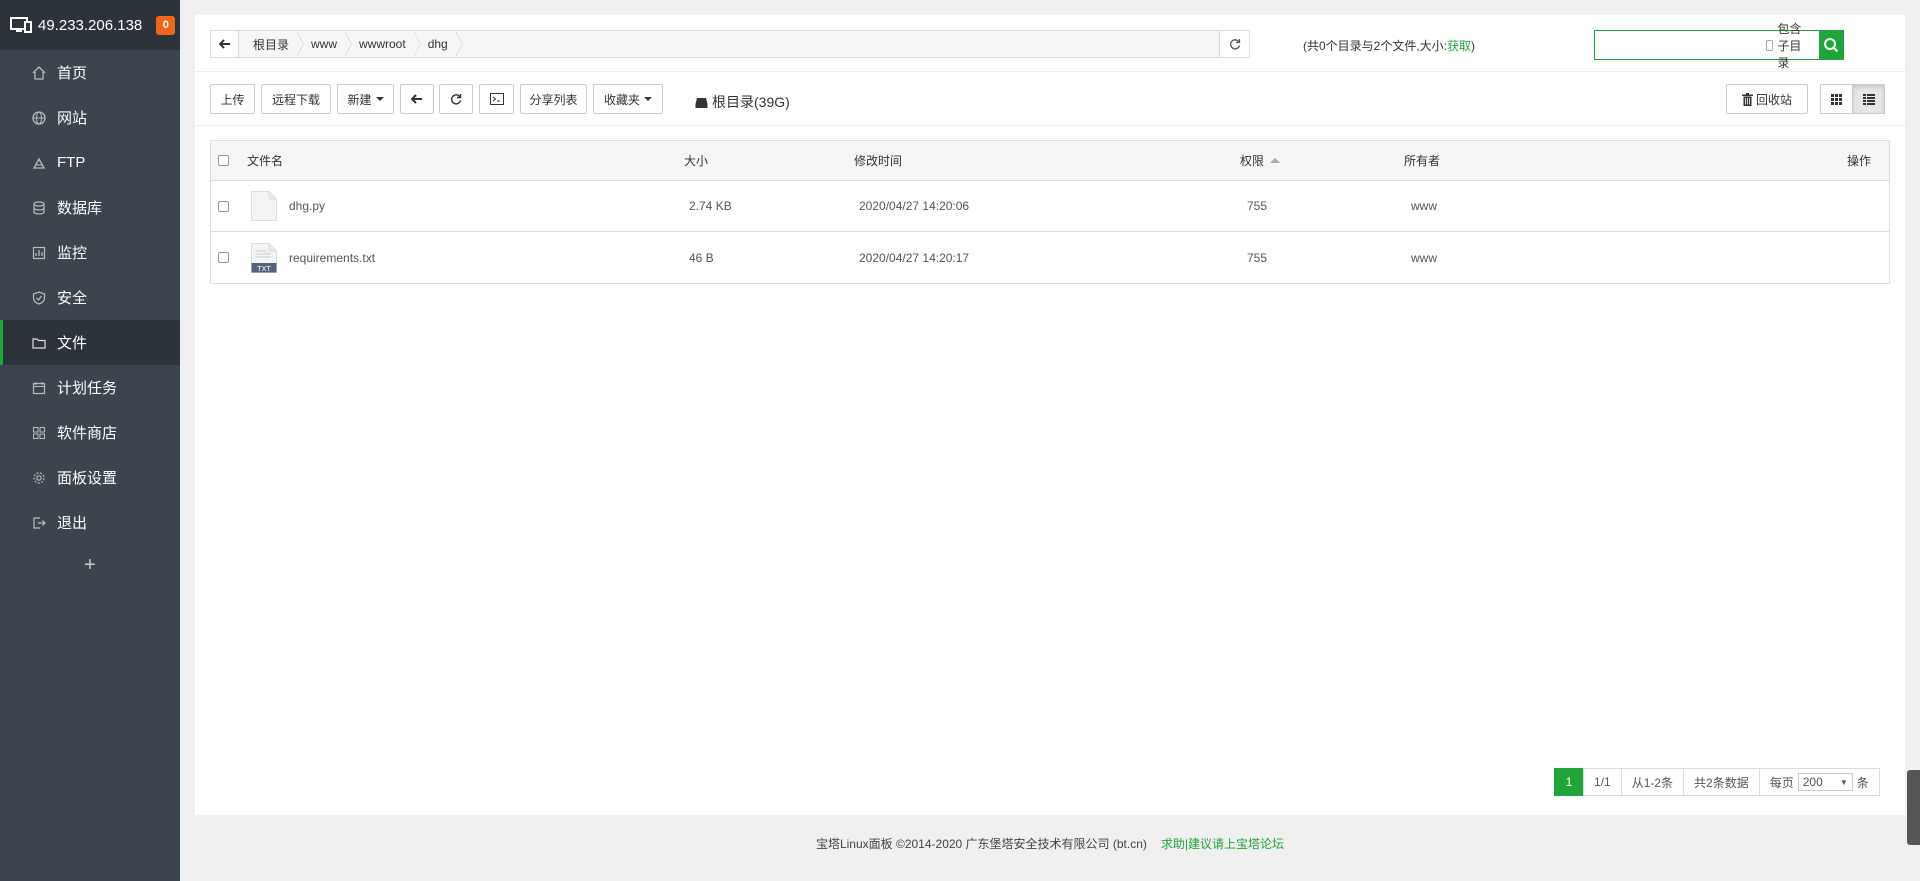  What do you see at coordinates (90, 712) in the screenshot?
I see `sidebar-lower: +` at bounding box center [90, 712].